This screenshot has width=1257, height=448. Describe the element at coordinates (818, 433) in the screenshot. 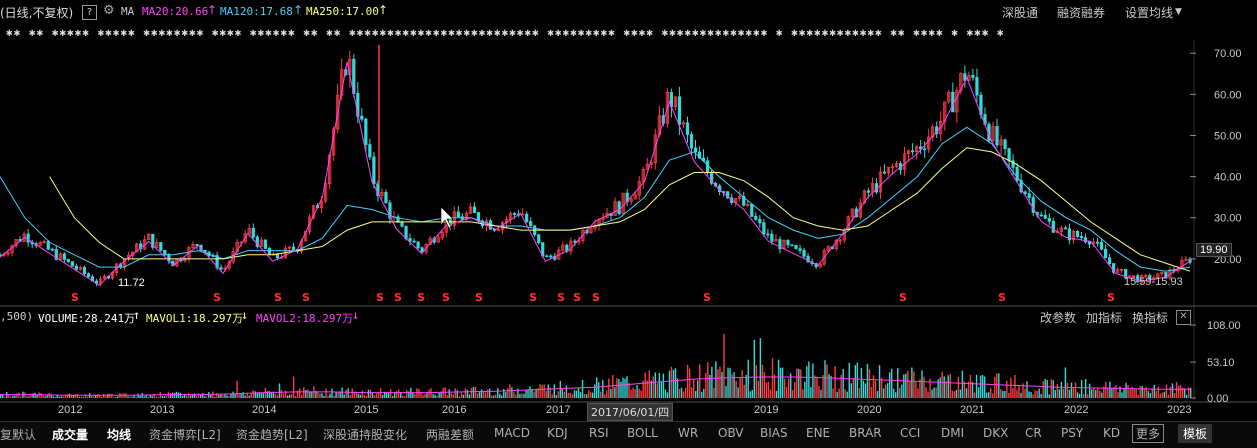

I see `tab-ene: ENE` at that location.